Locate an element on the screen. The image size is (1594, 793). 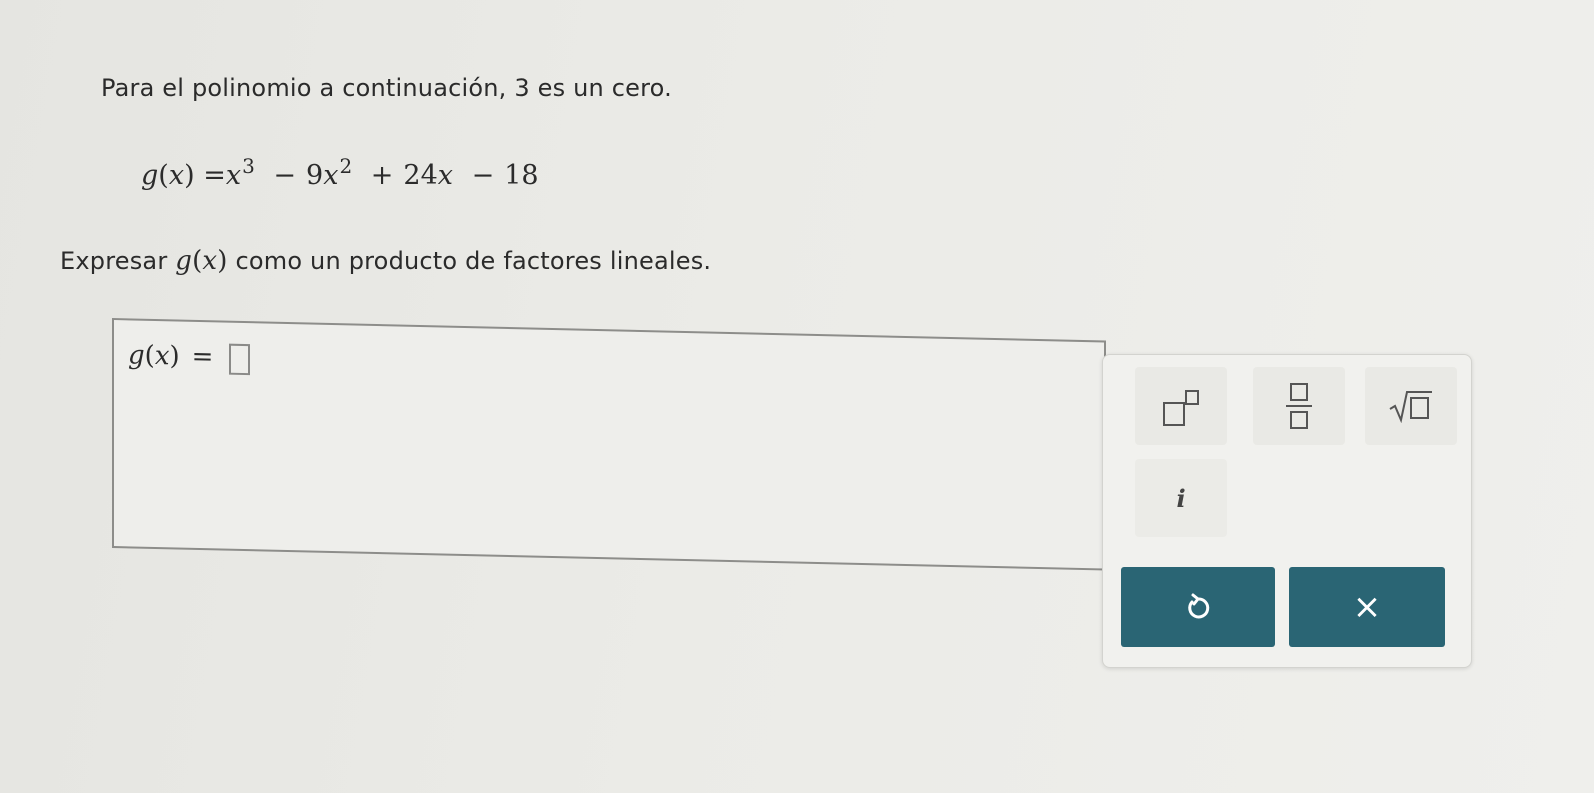
answer-expression: g(x) = is located at coordinates (189, 357).